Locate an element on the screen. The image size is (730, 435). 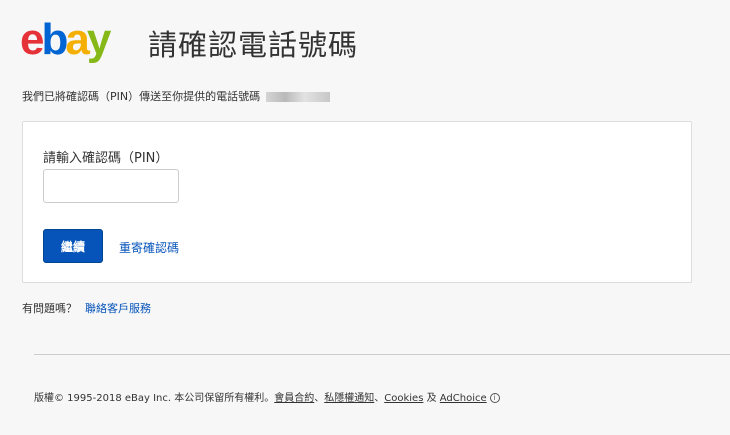
sent-message: 我們已將確認碼（PIN）傳送至你提供的電話號碼 is located at coordinates (176, 96).